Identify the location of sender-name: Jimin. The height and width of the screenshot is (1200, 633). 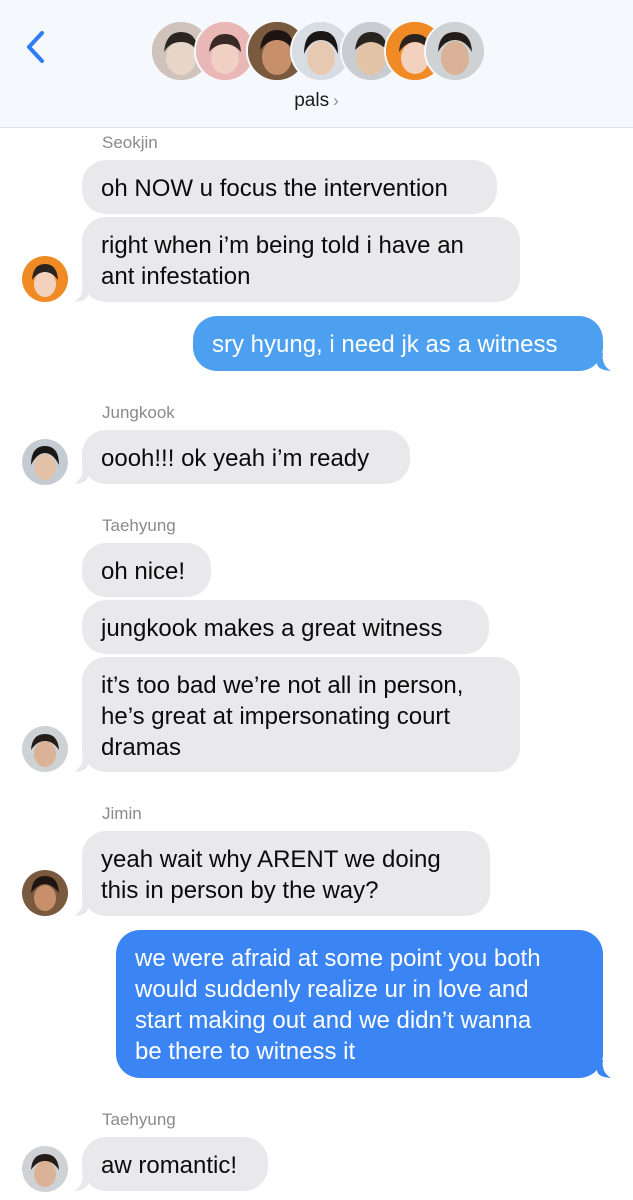
(122, 813).